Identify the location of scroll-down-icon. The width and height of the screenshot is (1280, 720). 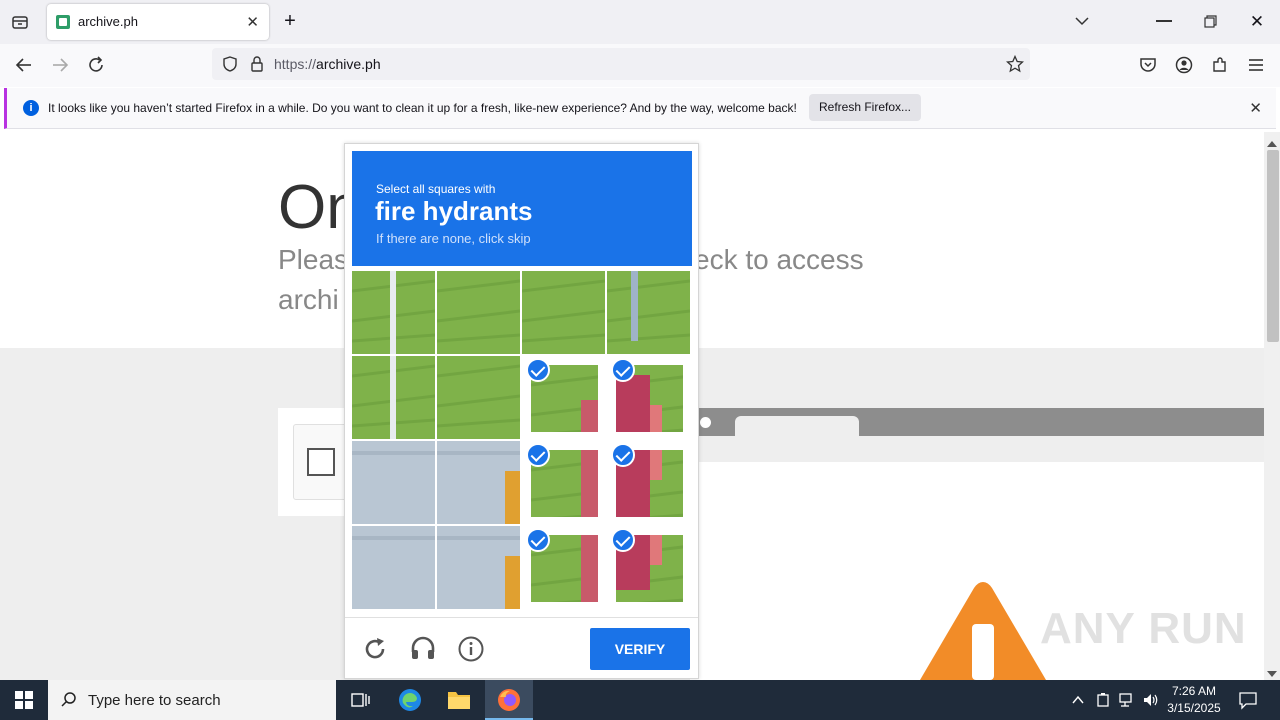
(1272, 671).